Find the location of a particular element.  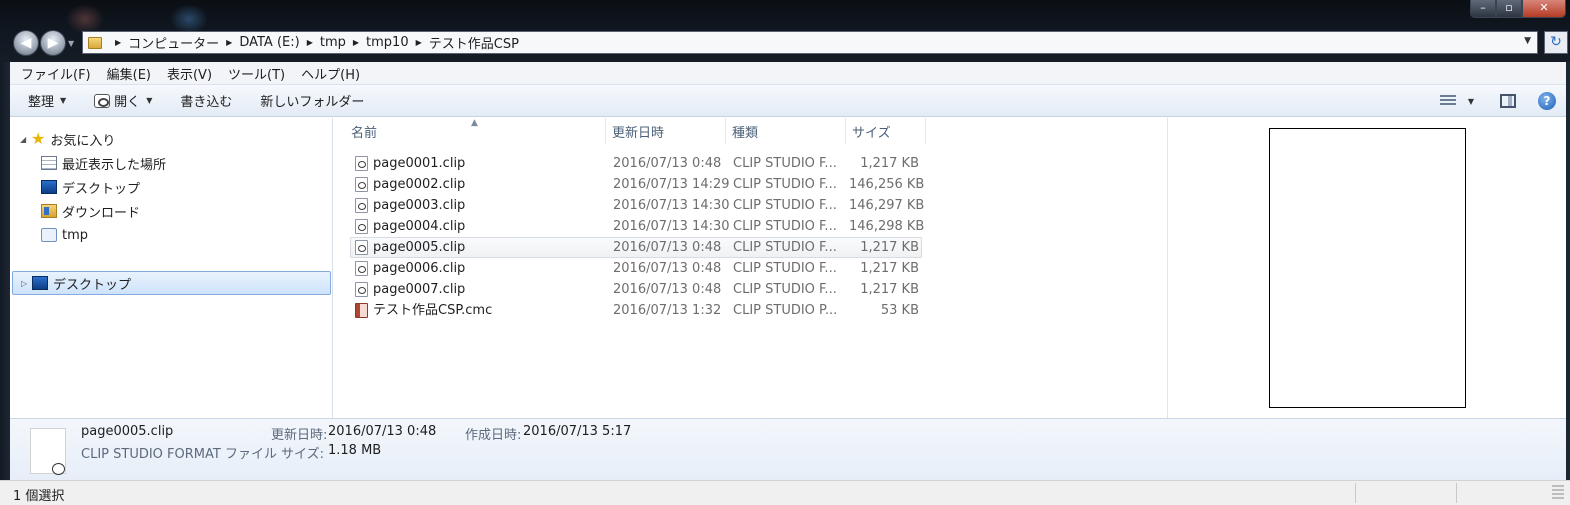

file-size: 146,297 KB is located at coordinates (887, 205).